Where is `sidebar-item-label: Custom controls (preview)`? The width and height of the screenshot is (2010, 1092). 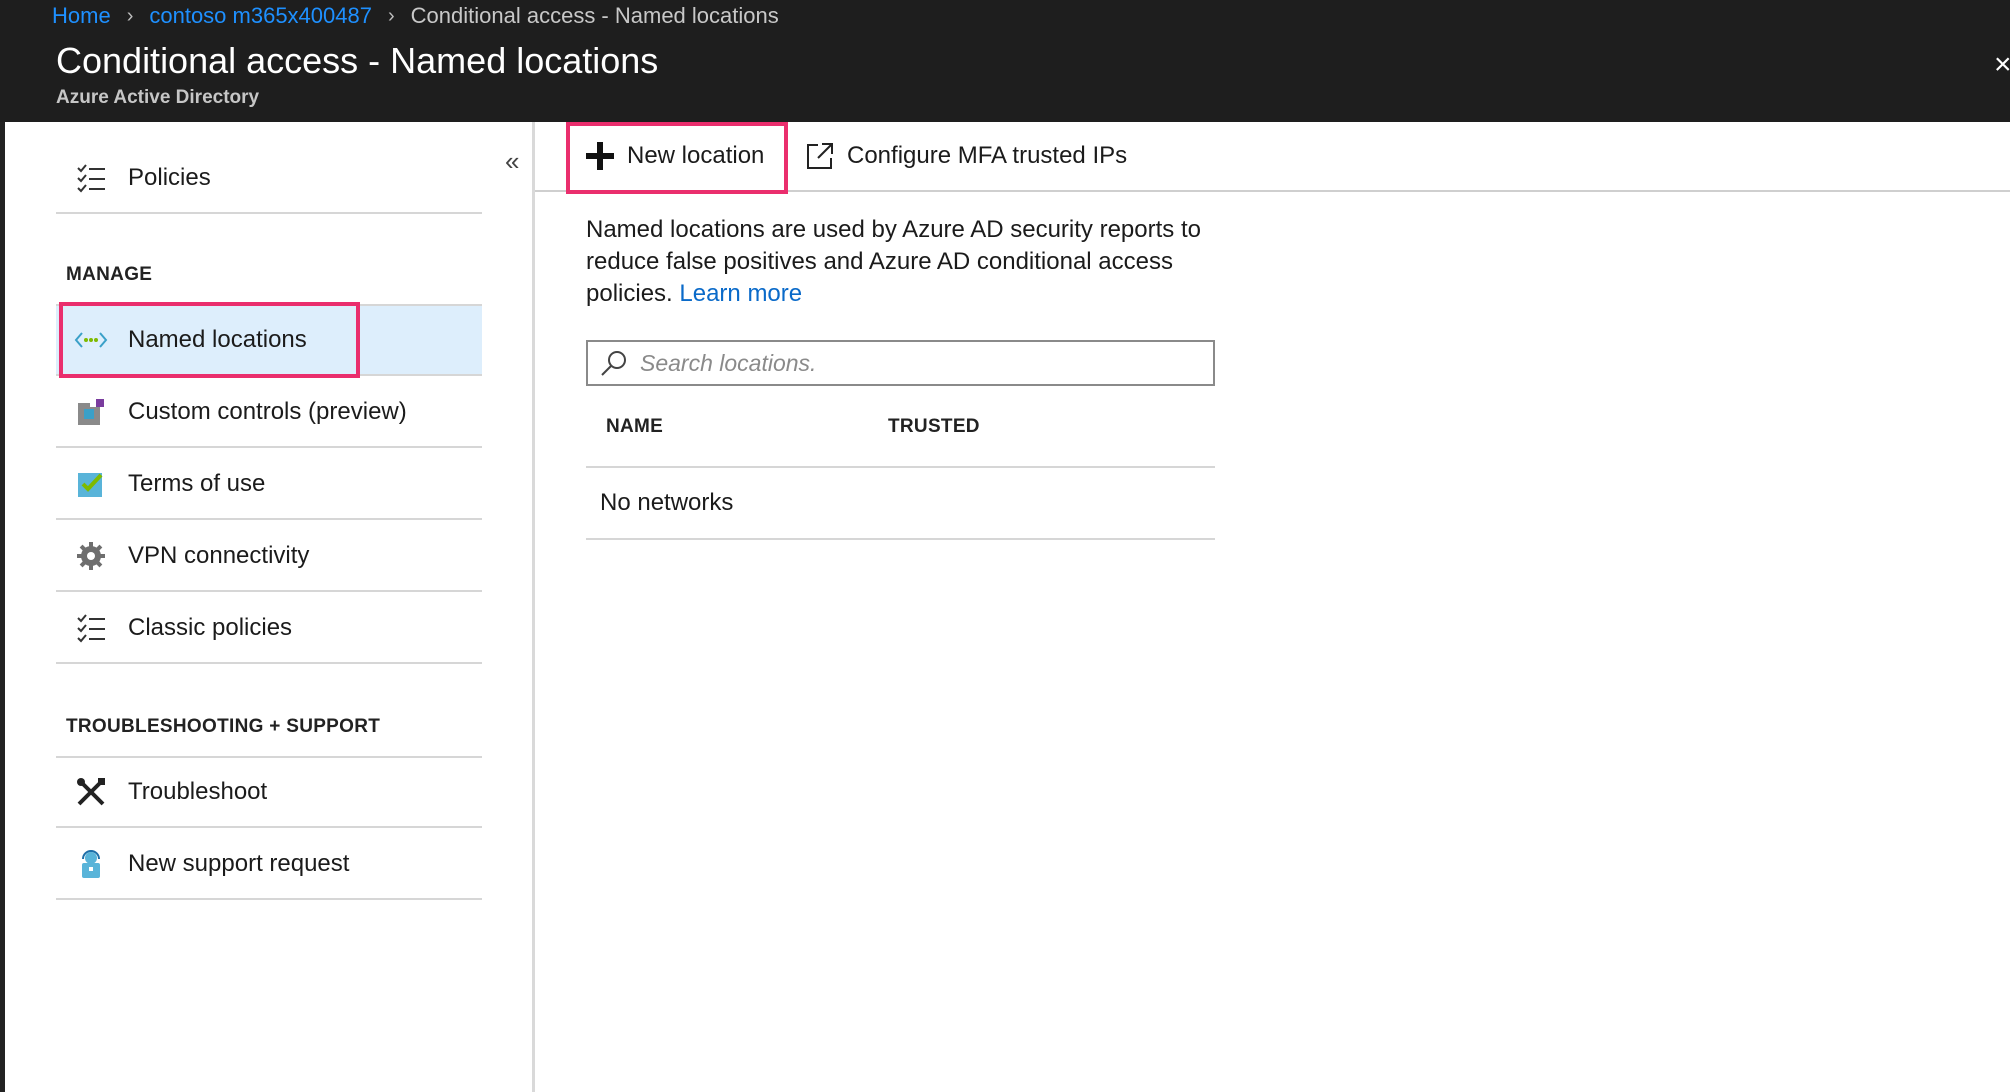
sidebar-item-label: Custom controls (preview) is located at coordinates (267, 411).